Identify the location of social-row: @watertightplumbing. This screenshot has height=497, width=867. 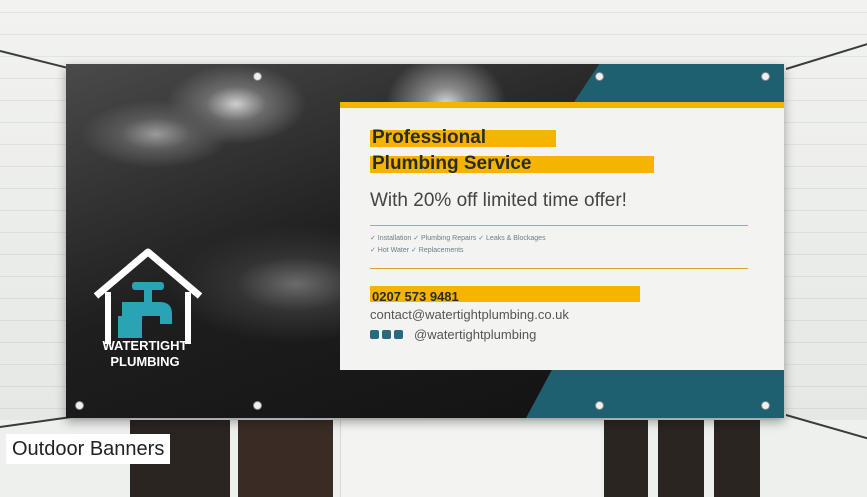
(453, 334).